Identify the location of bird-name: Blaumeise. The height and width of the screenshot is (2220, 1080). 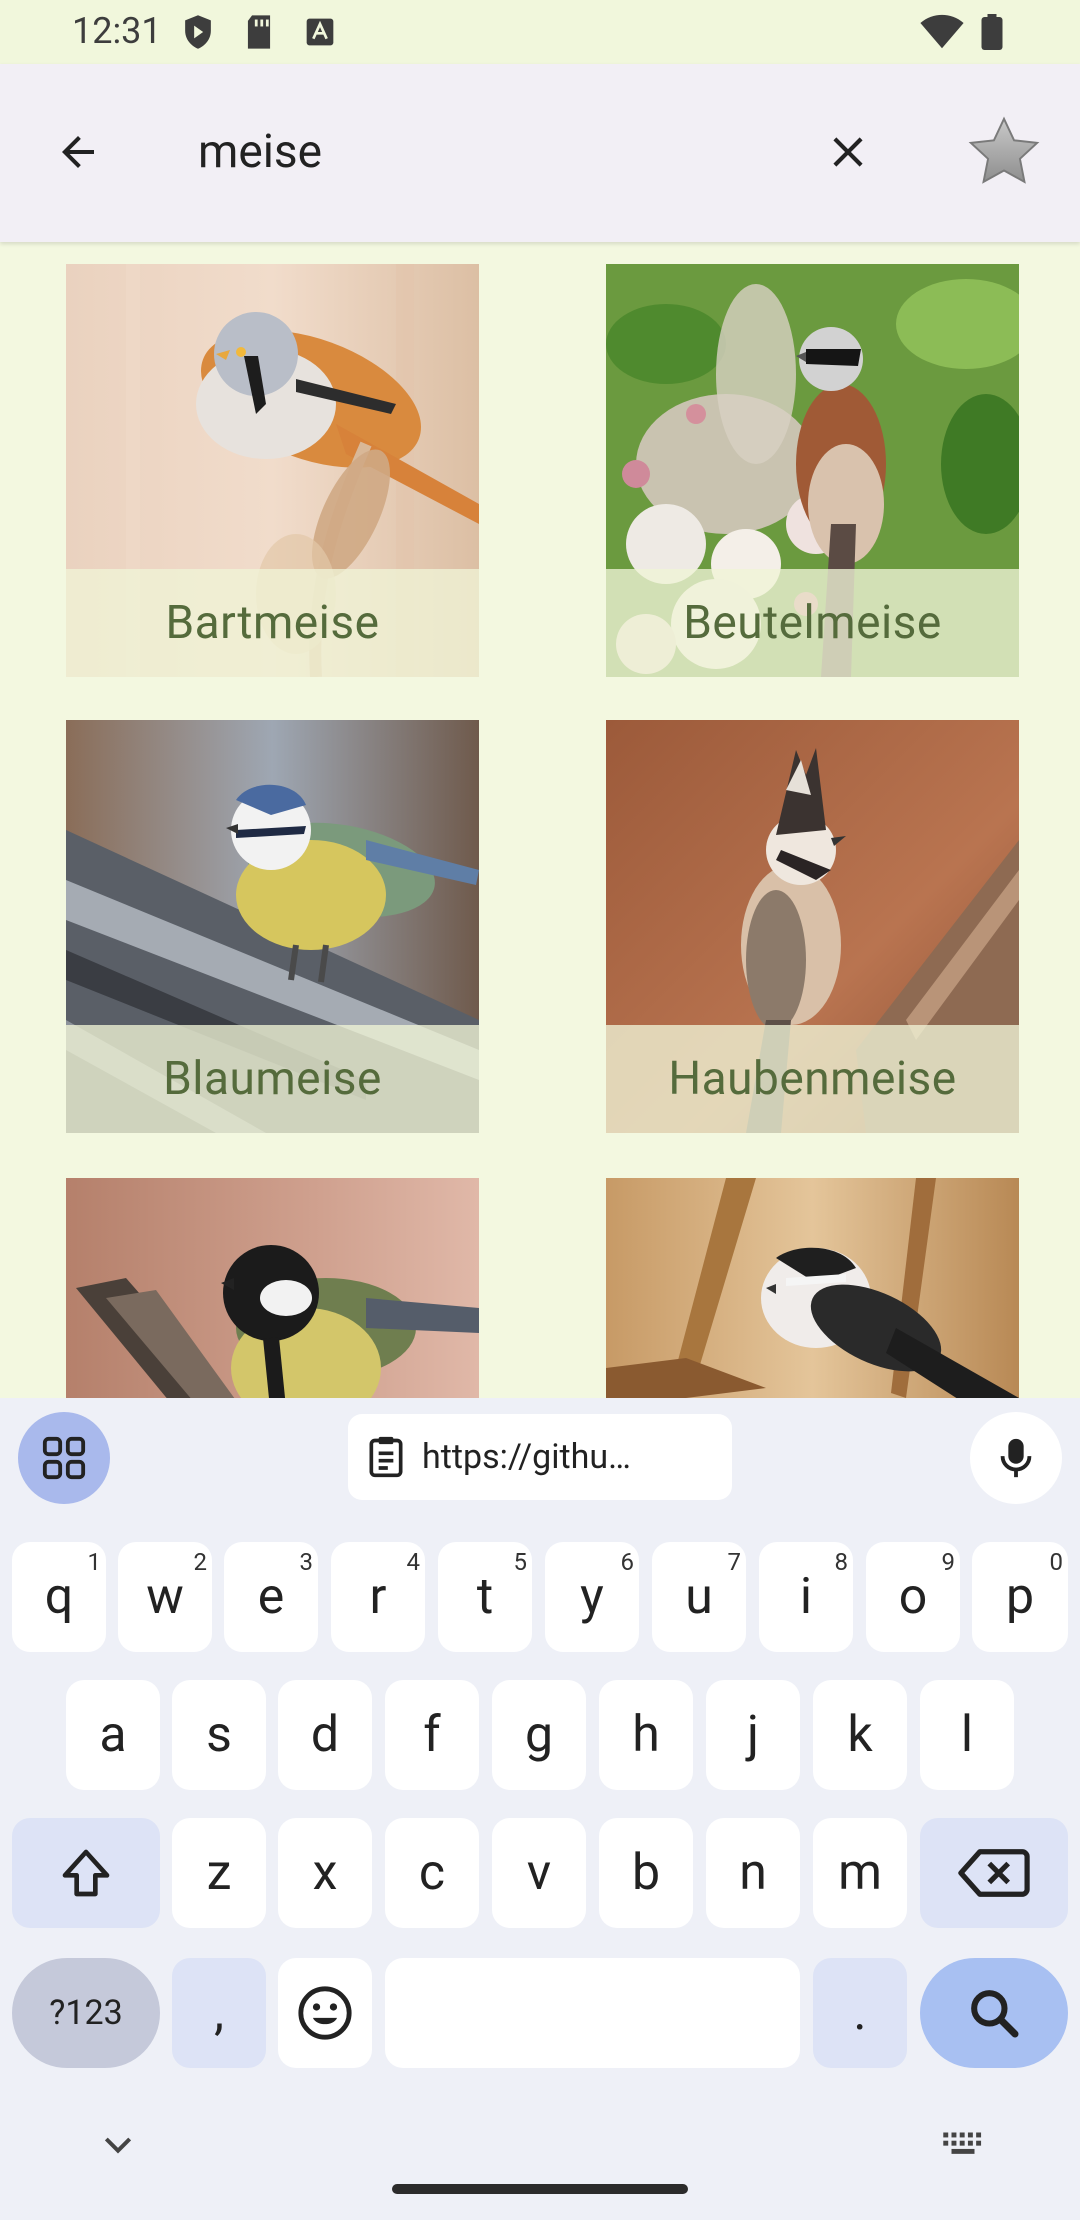
(272, 1079).